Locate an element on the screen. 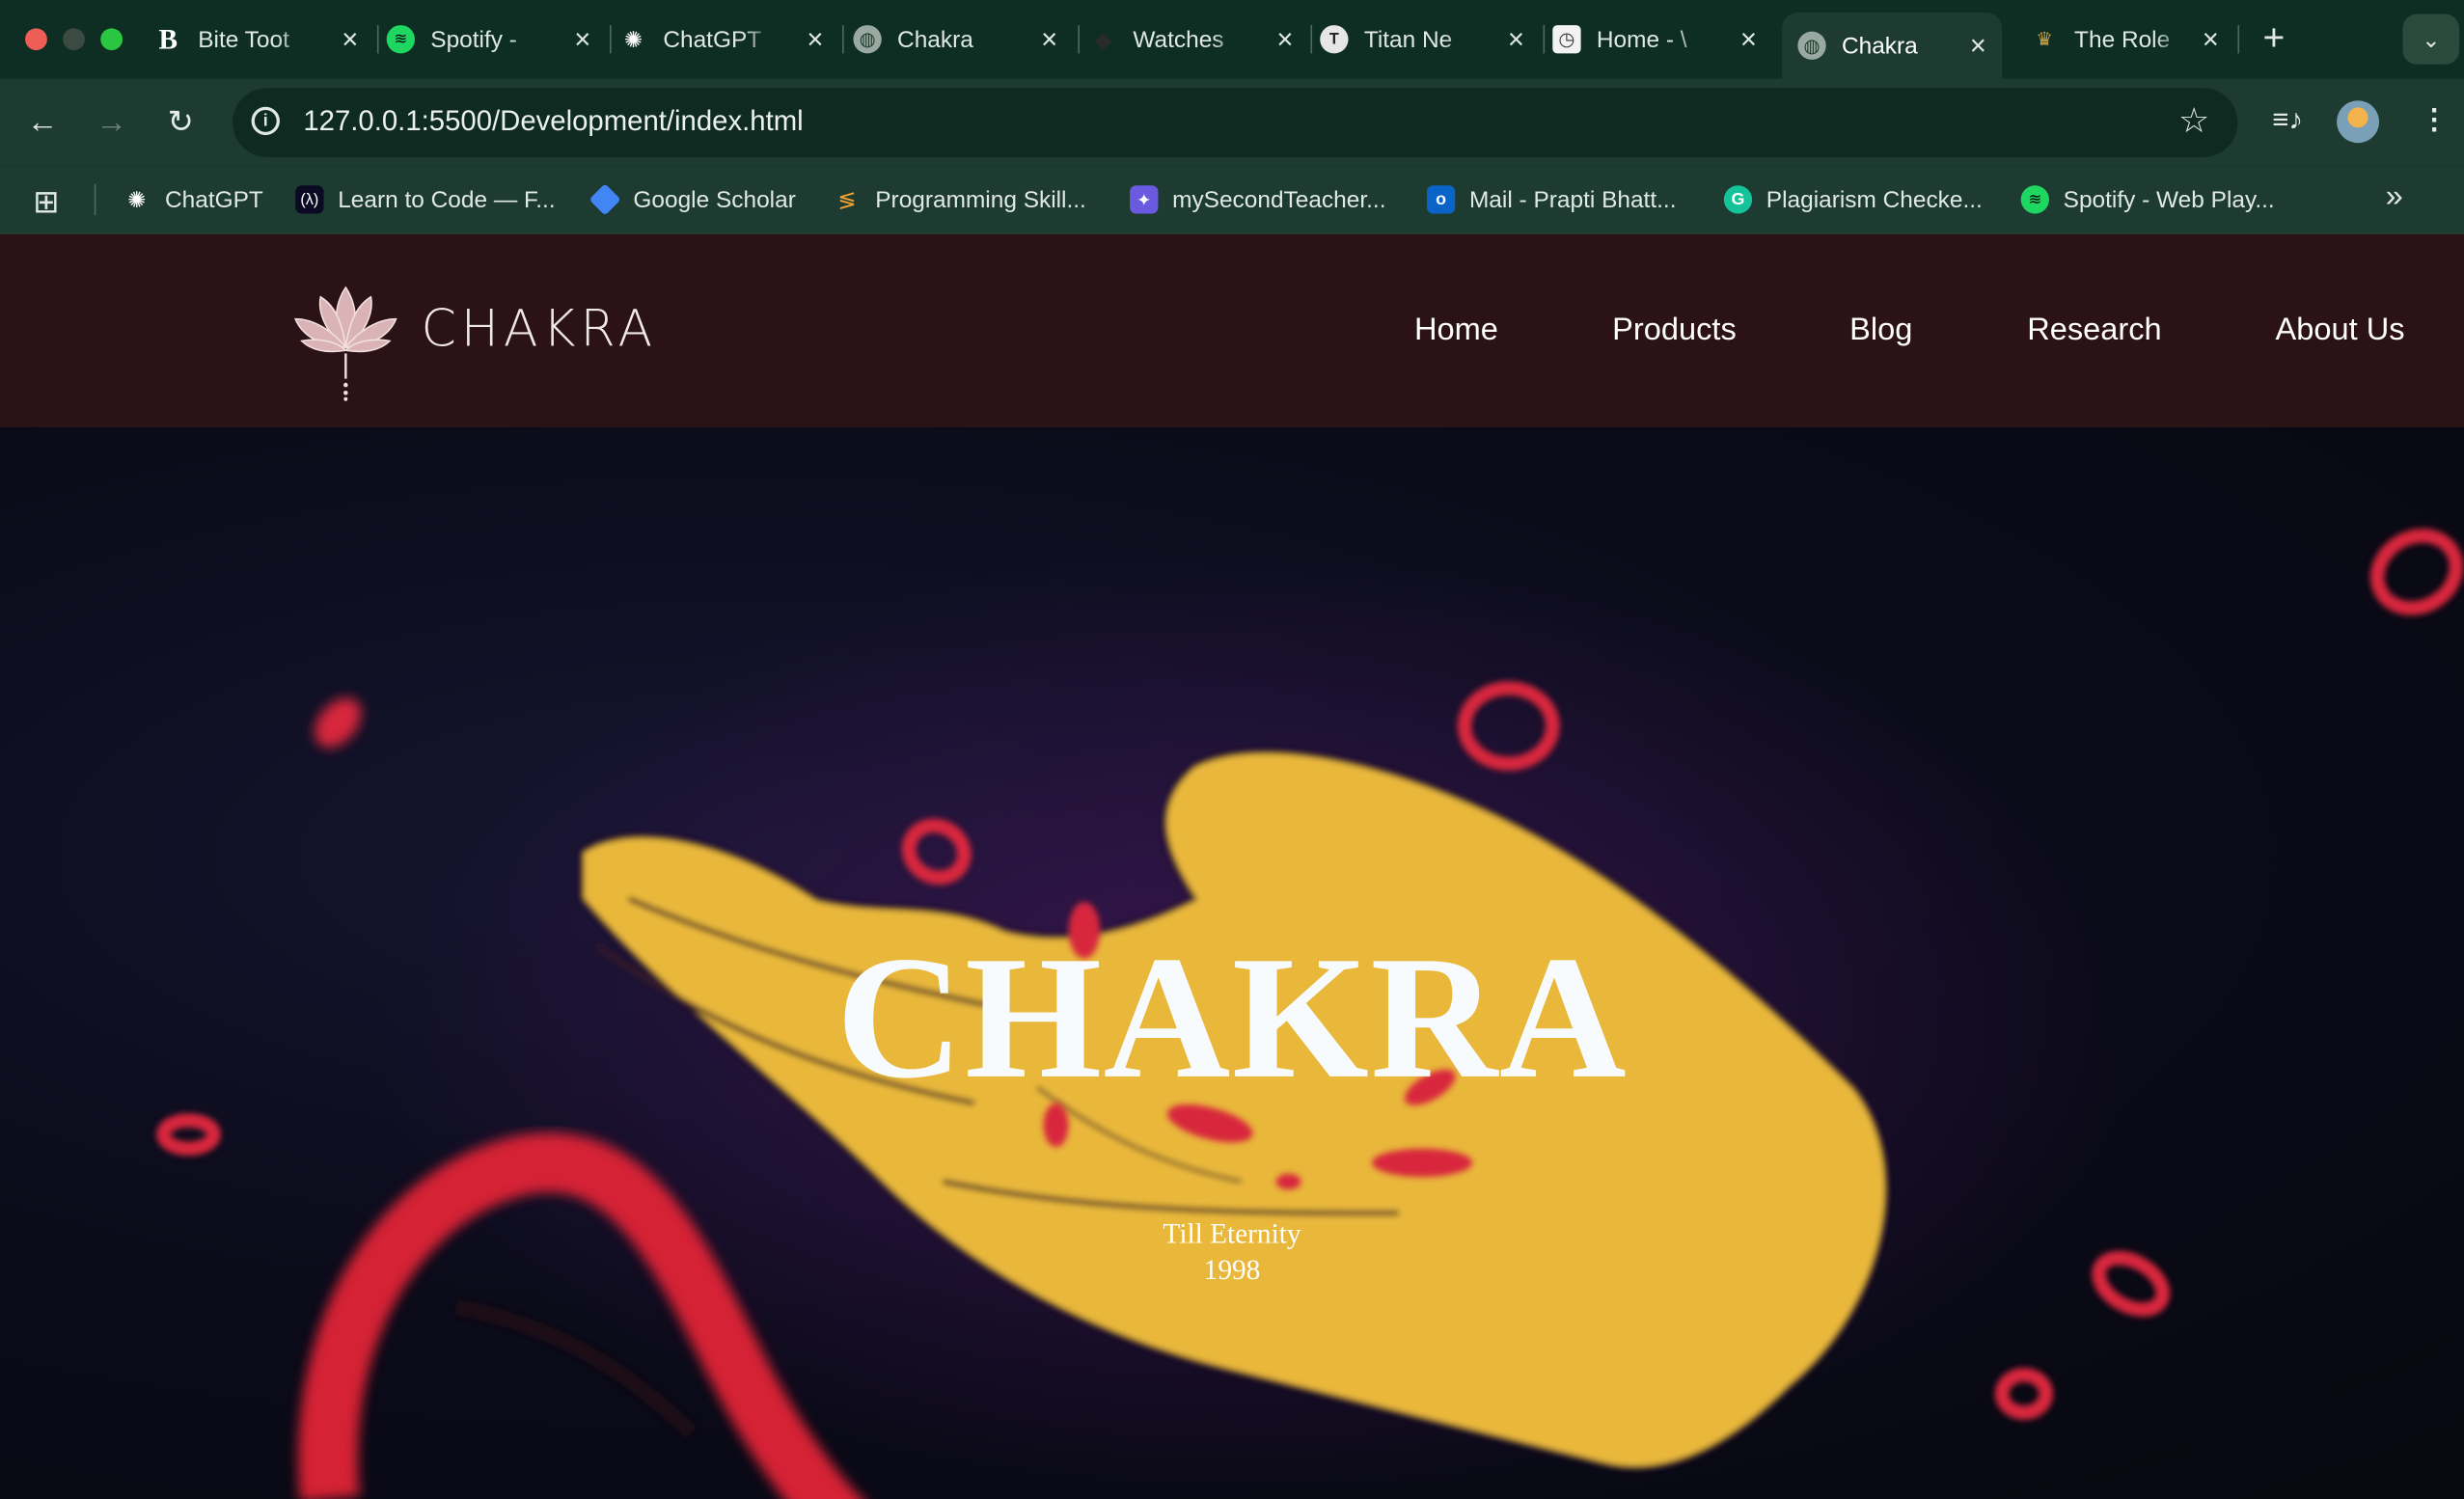  bookmark-star-icon: ☆ is located at coordinates (2193, 120).